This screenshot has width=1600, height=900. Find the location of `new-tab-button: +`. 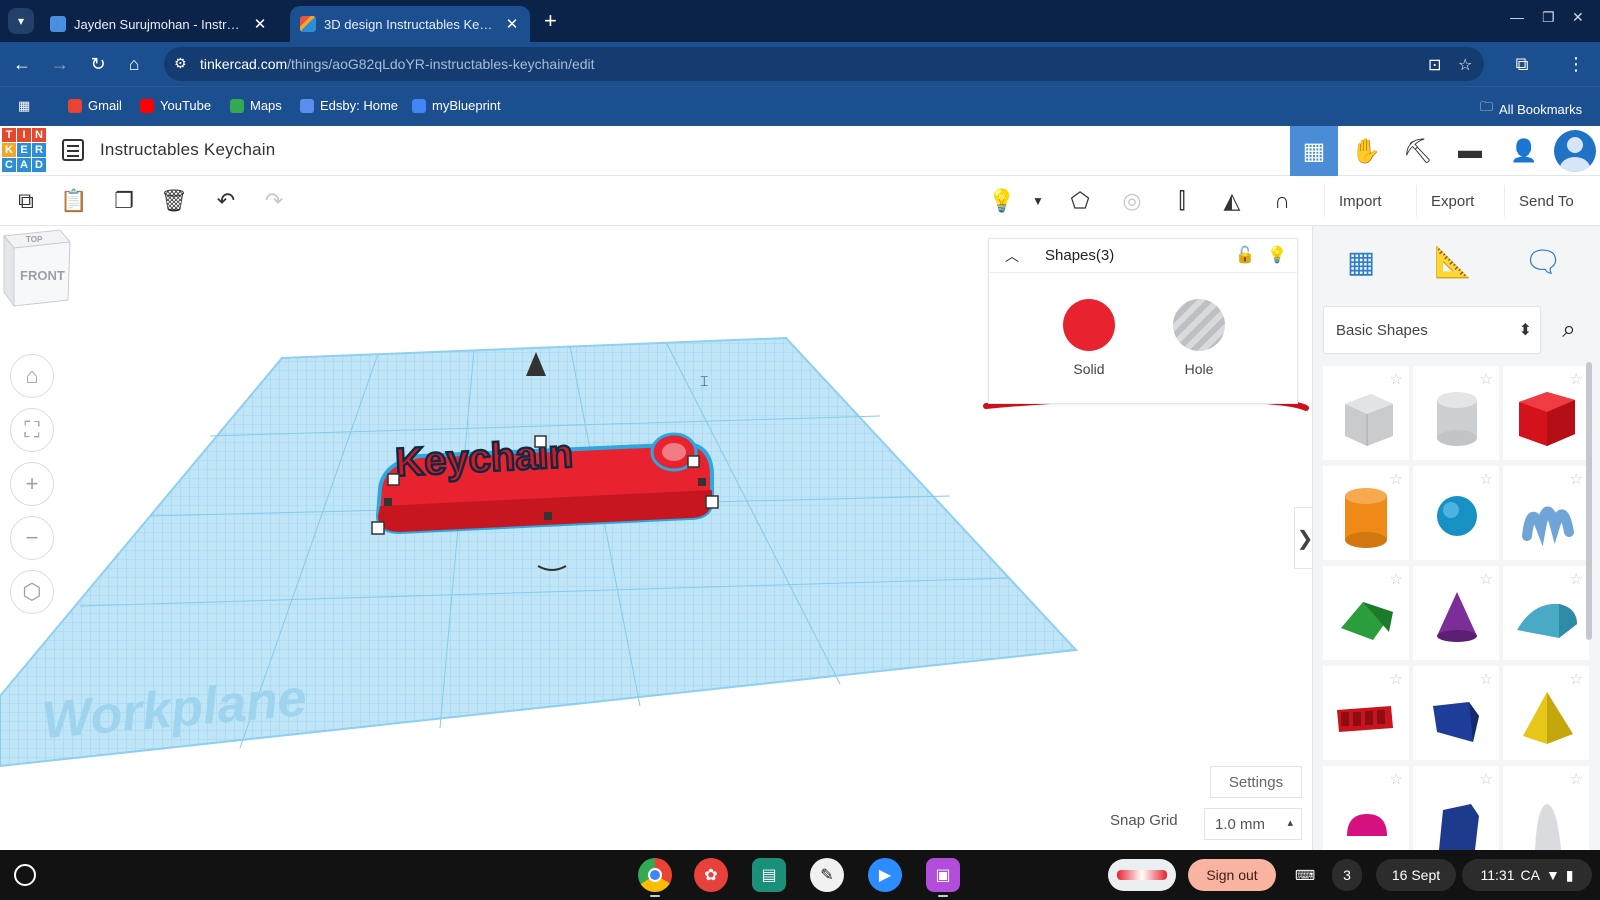

new-tab-button: + is located at coordinates (550, 21).